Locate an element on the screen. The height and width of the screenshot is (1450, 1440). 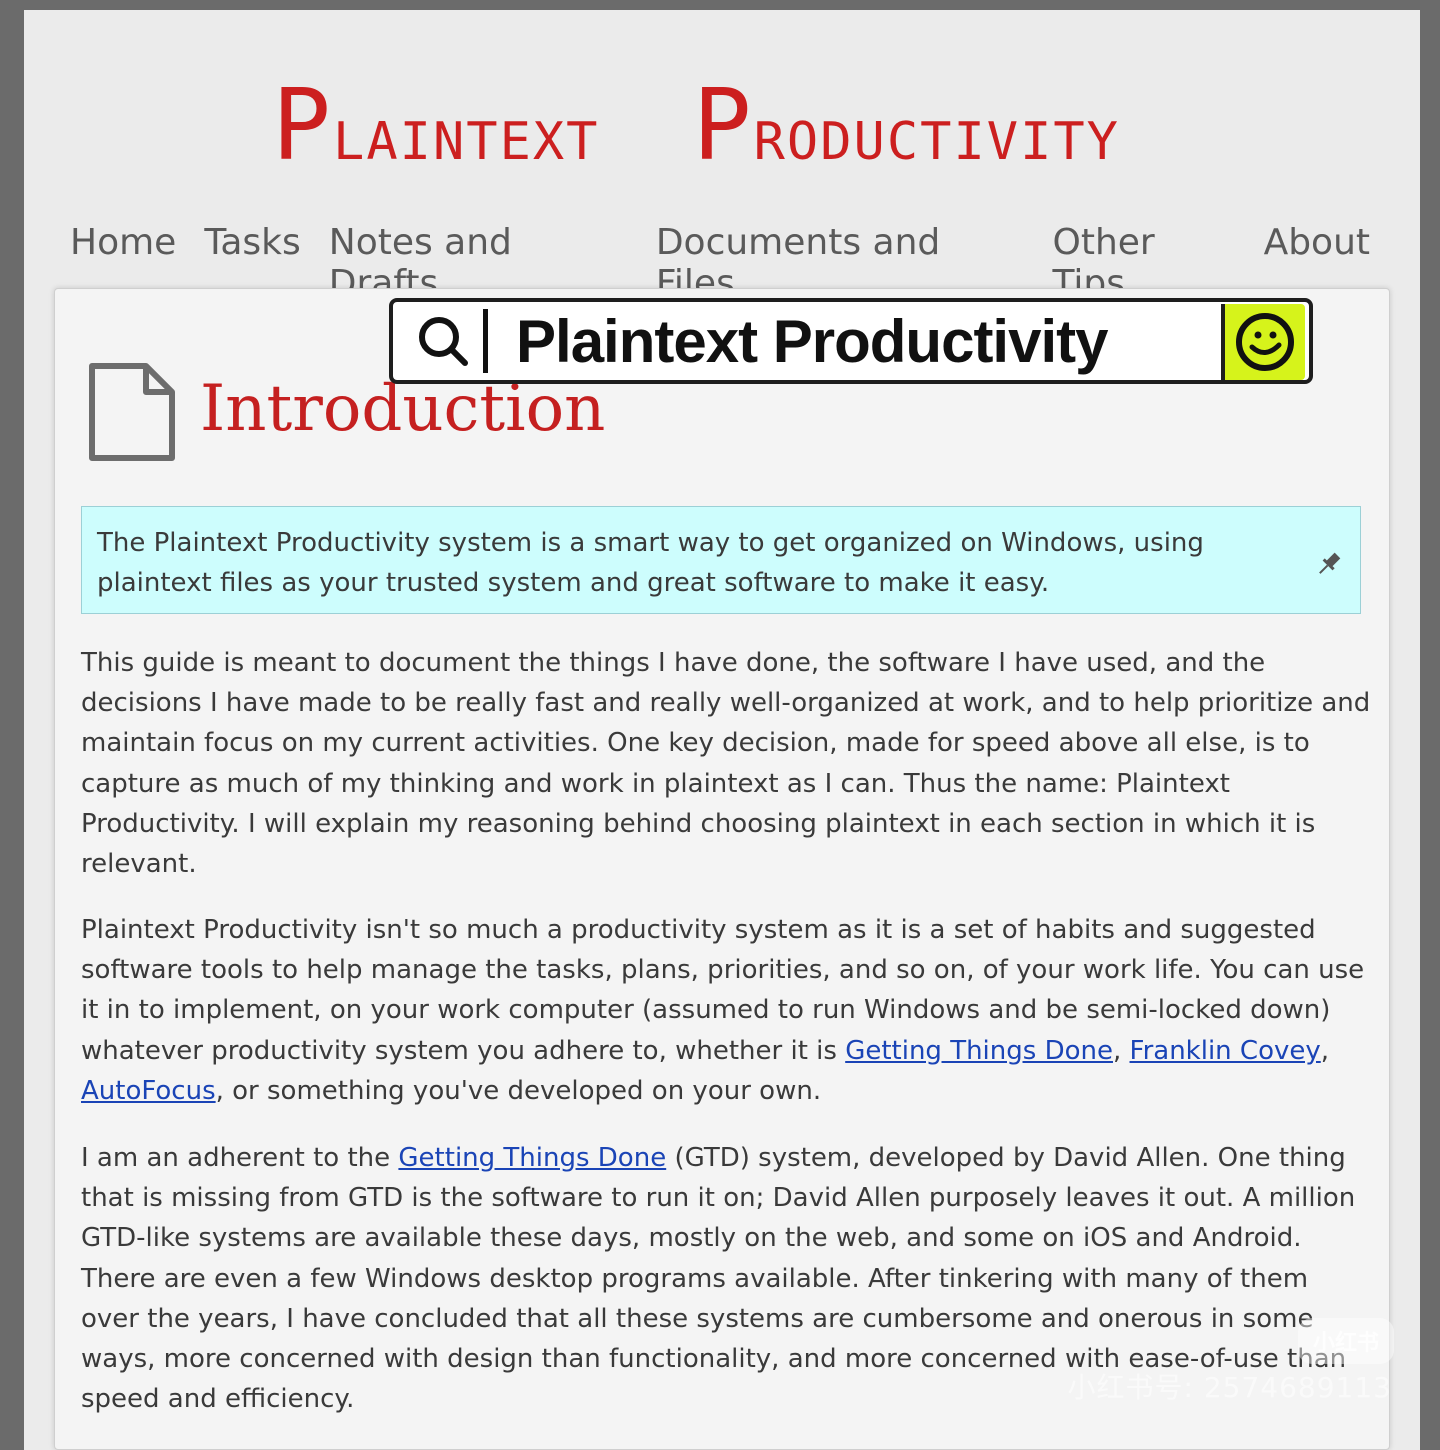
search-text: Plaintext Productivity is located at coordinates (812, 341).